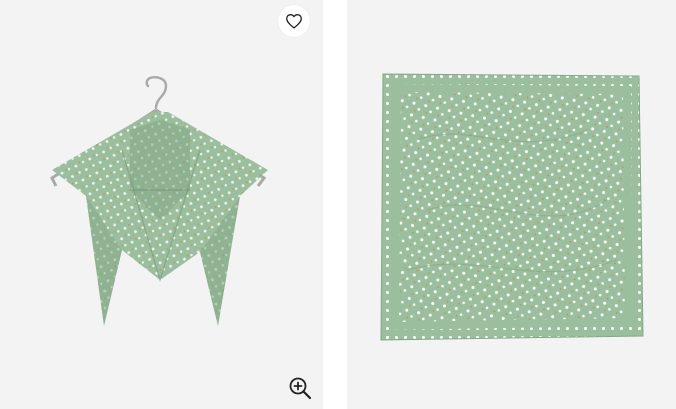 This screenshot has height=409, width=676. I want to click on zoom-button, so click(300, 388).